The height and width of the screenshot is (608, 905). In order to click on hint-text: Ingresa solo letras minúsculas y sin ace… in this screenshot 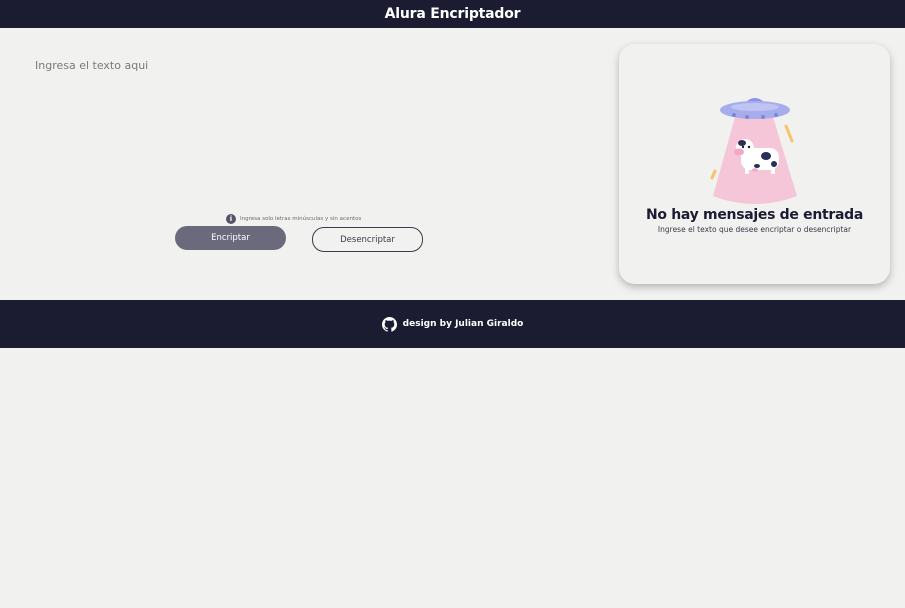, I will do `click(301, 219)`.